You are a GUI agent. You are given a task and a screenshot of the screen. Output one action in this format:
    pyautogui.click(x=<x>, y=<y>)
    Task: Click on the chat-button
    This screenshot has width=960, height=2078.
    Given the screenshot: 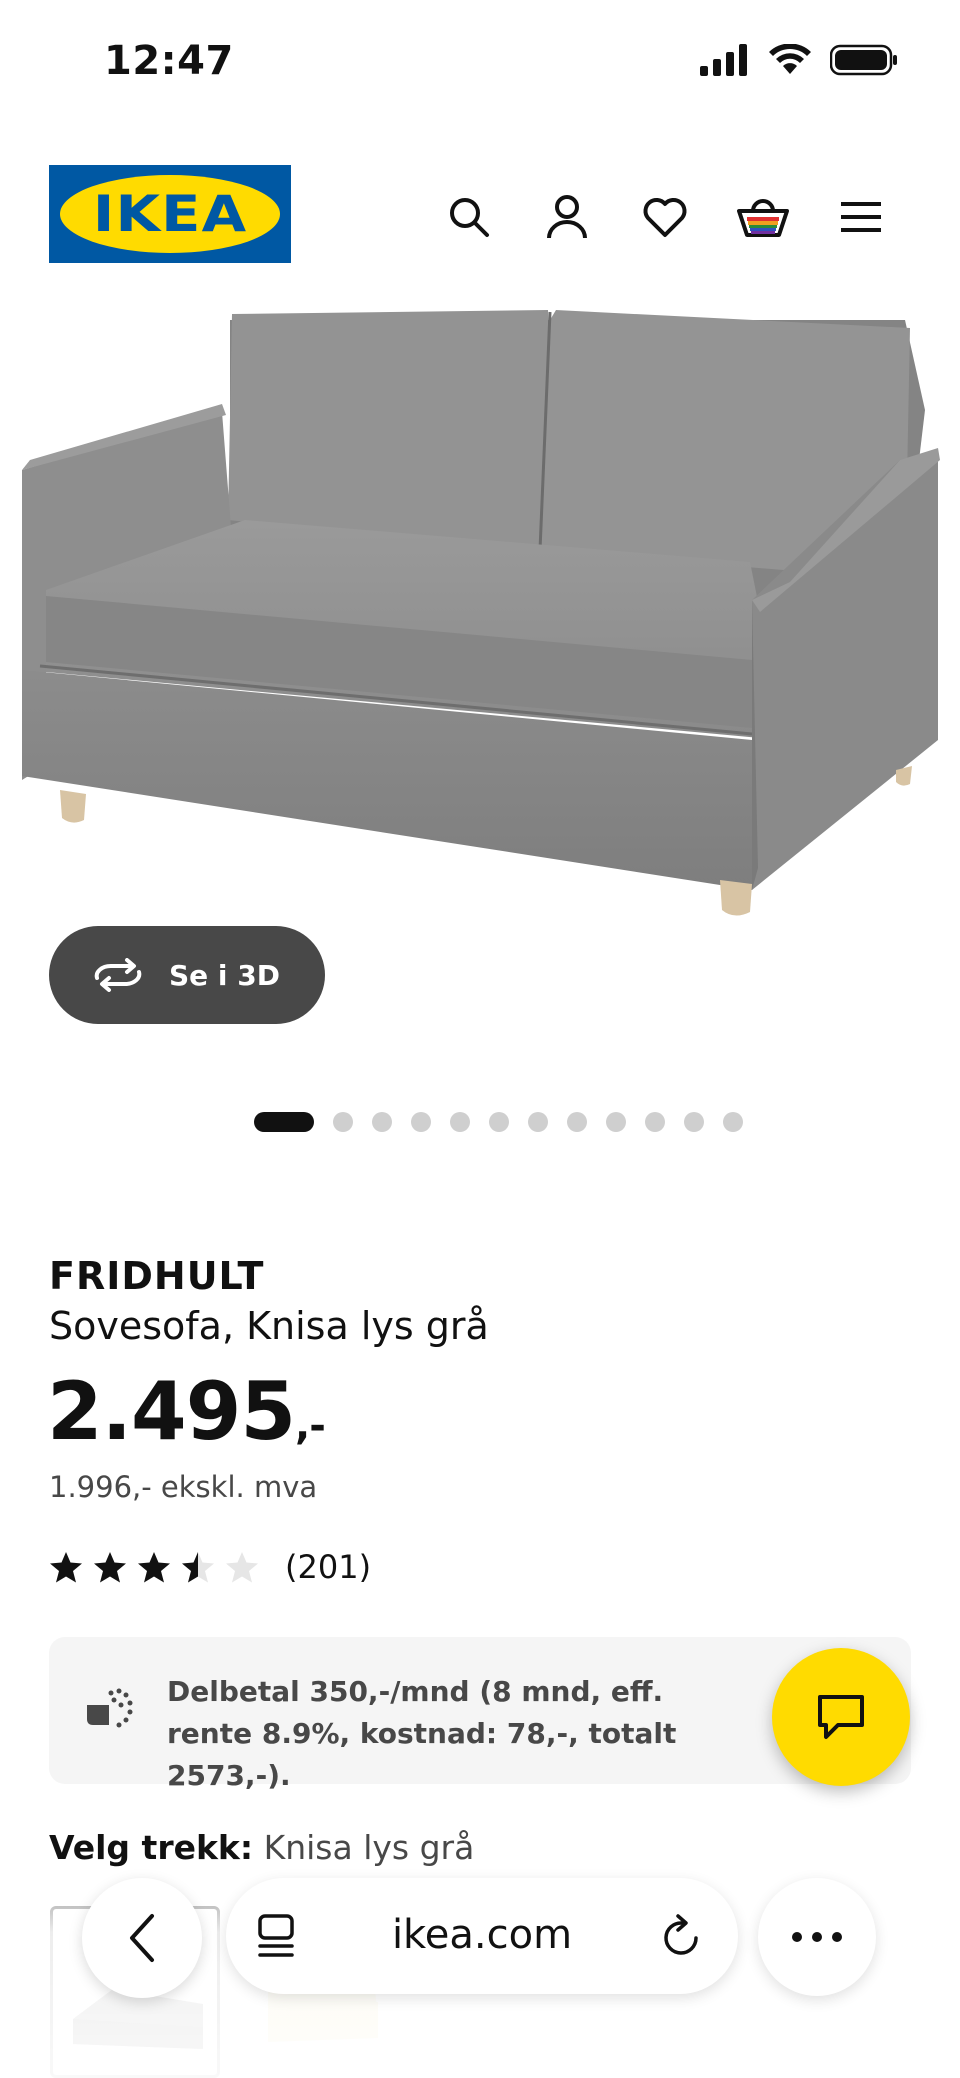 What is the action you would take?
    pyautogui.click(x=841, y=1717)
    